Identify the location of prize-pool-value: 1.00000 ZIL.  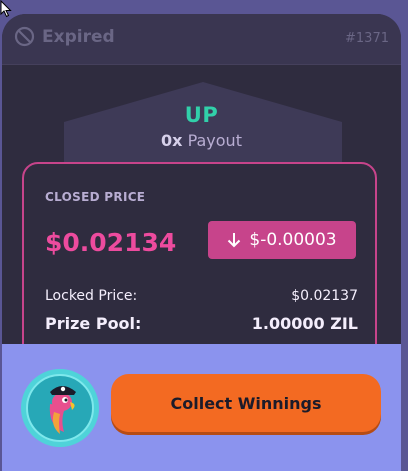
(304, 323).